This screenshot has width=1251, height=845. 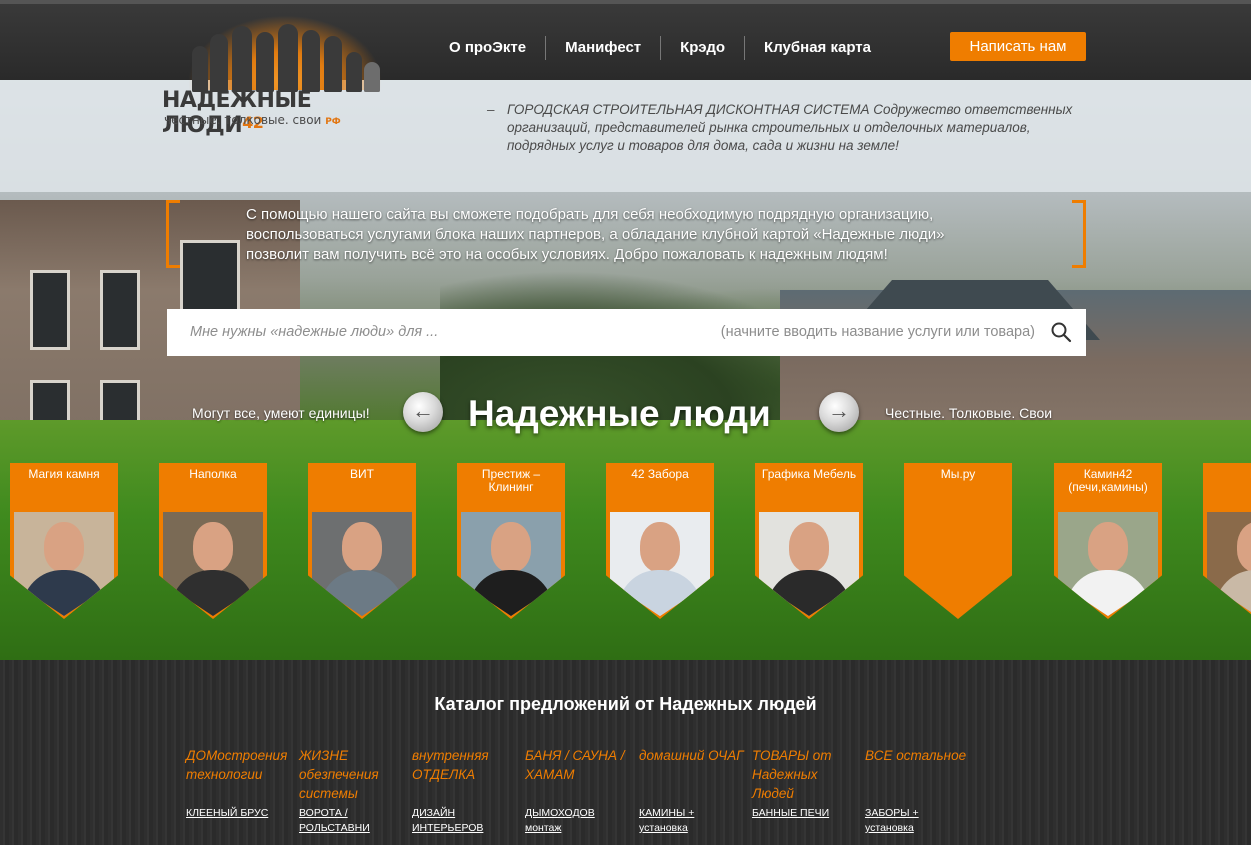 What do you see at coordinates (491, 109) in the screenshot?
I see `tagline-dash: –` at bounding box center [491, 109].